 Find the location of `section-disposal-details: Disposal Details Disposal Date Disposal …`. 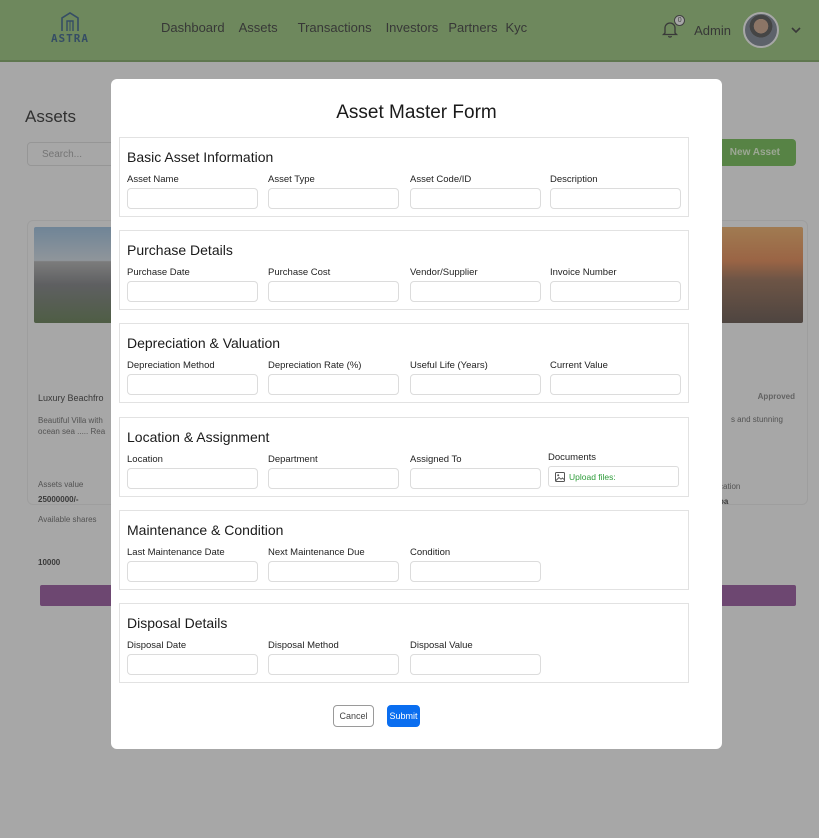

section-disposal-details: Disposal Details Disposal Date Disposal … is located at coordinates (404, 643).